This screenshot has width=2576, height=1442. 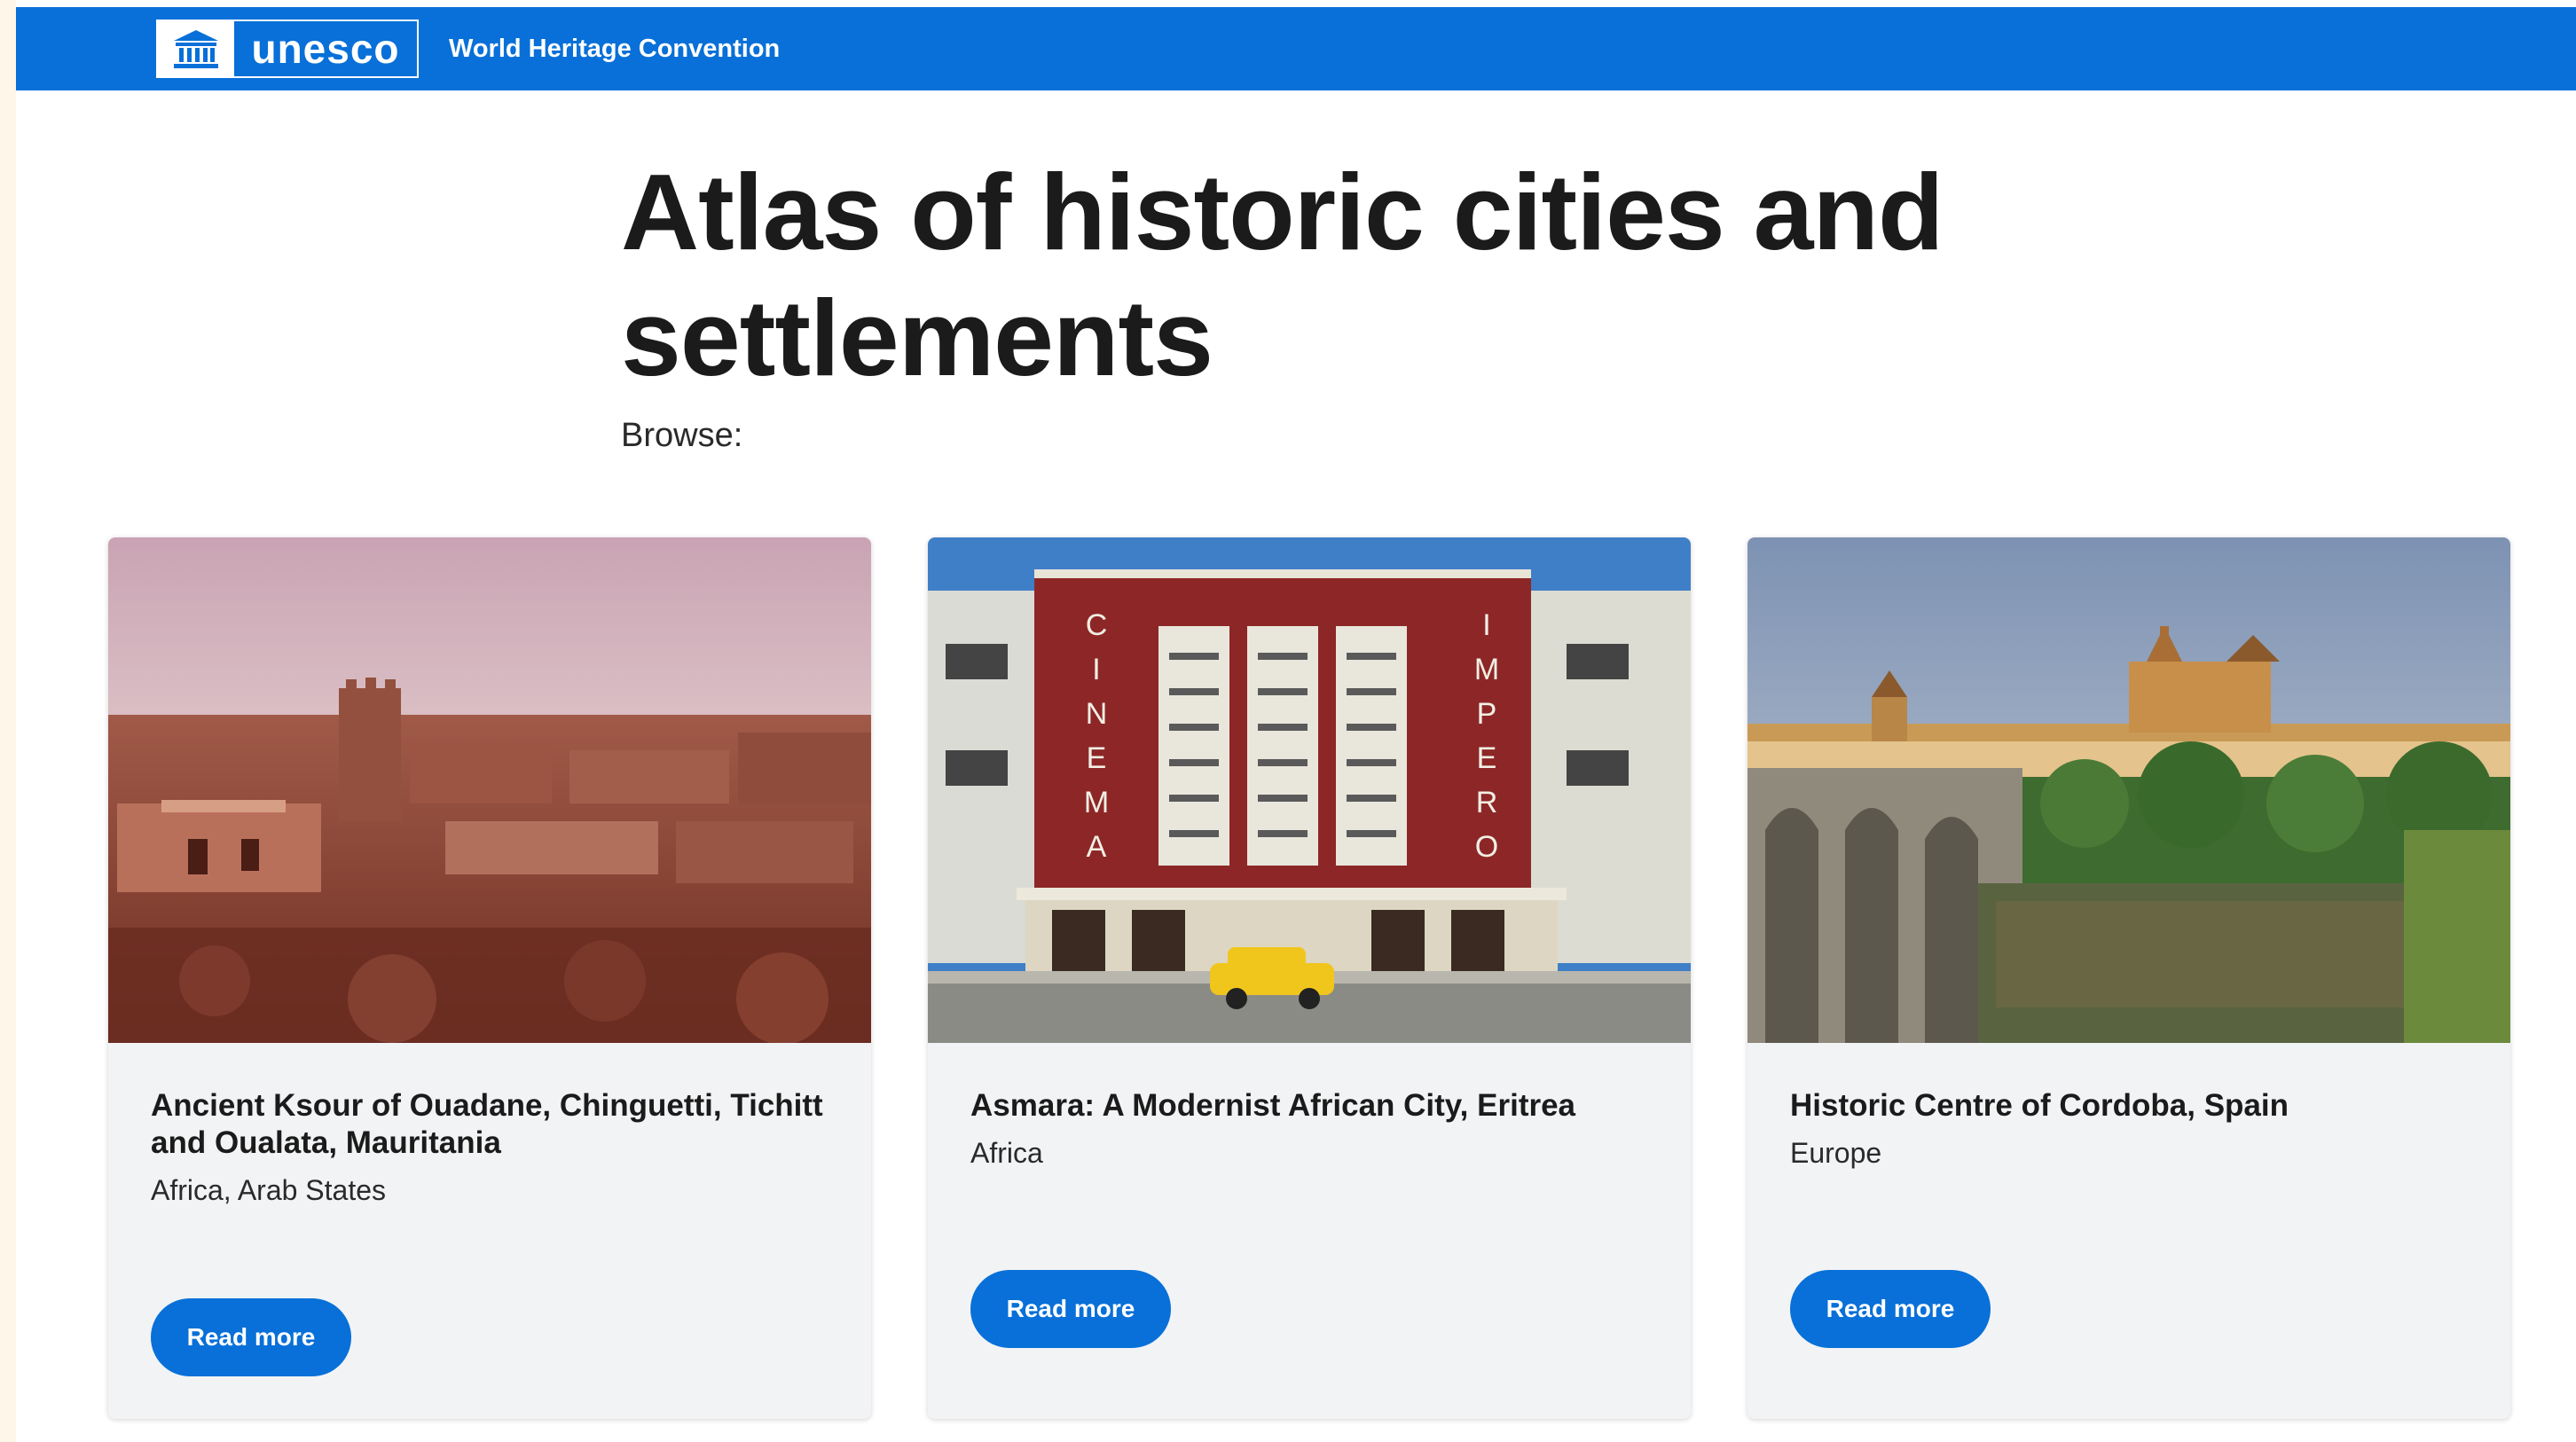 What do you see at coordinates (682, 435) in the screenshot?
I see `browse-label: Browse:` at bounding box center [682, 435].